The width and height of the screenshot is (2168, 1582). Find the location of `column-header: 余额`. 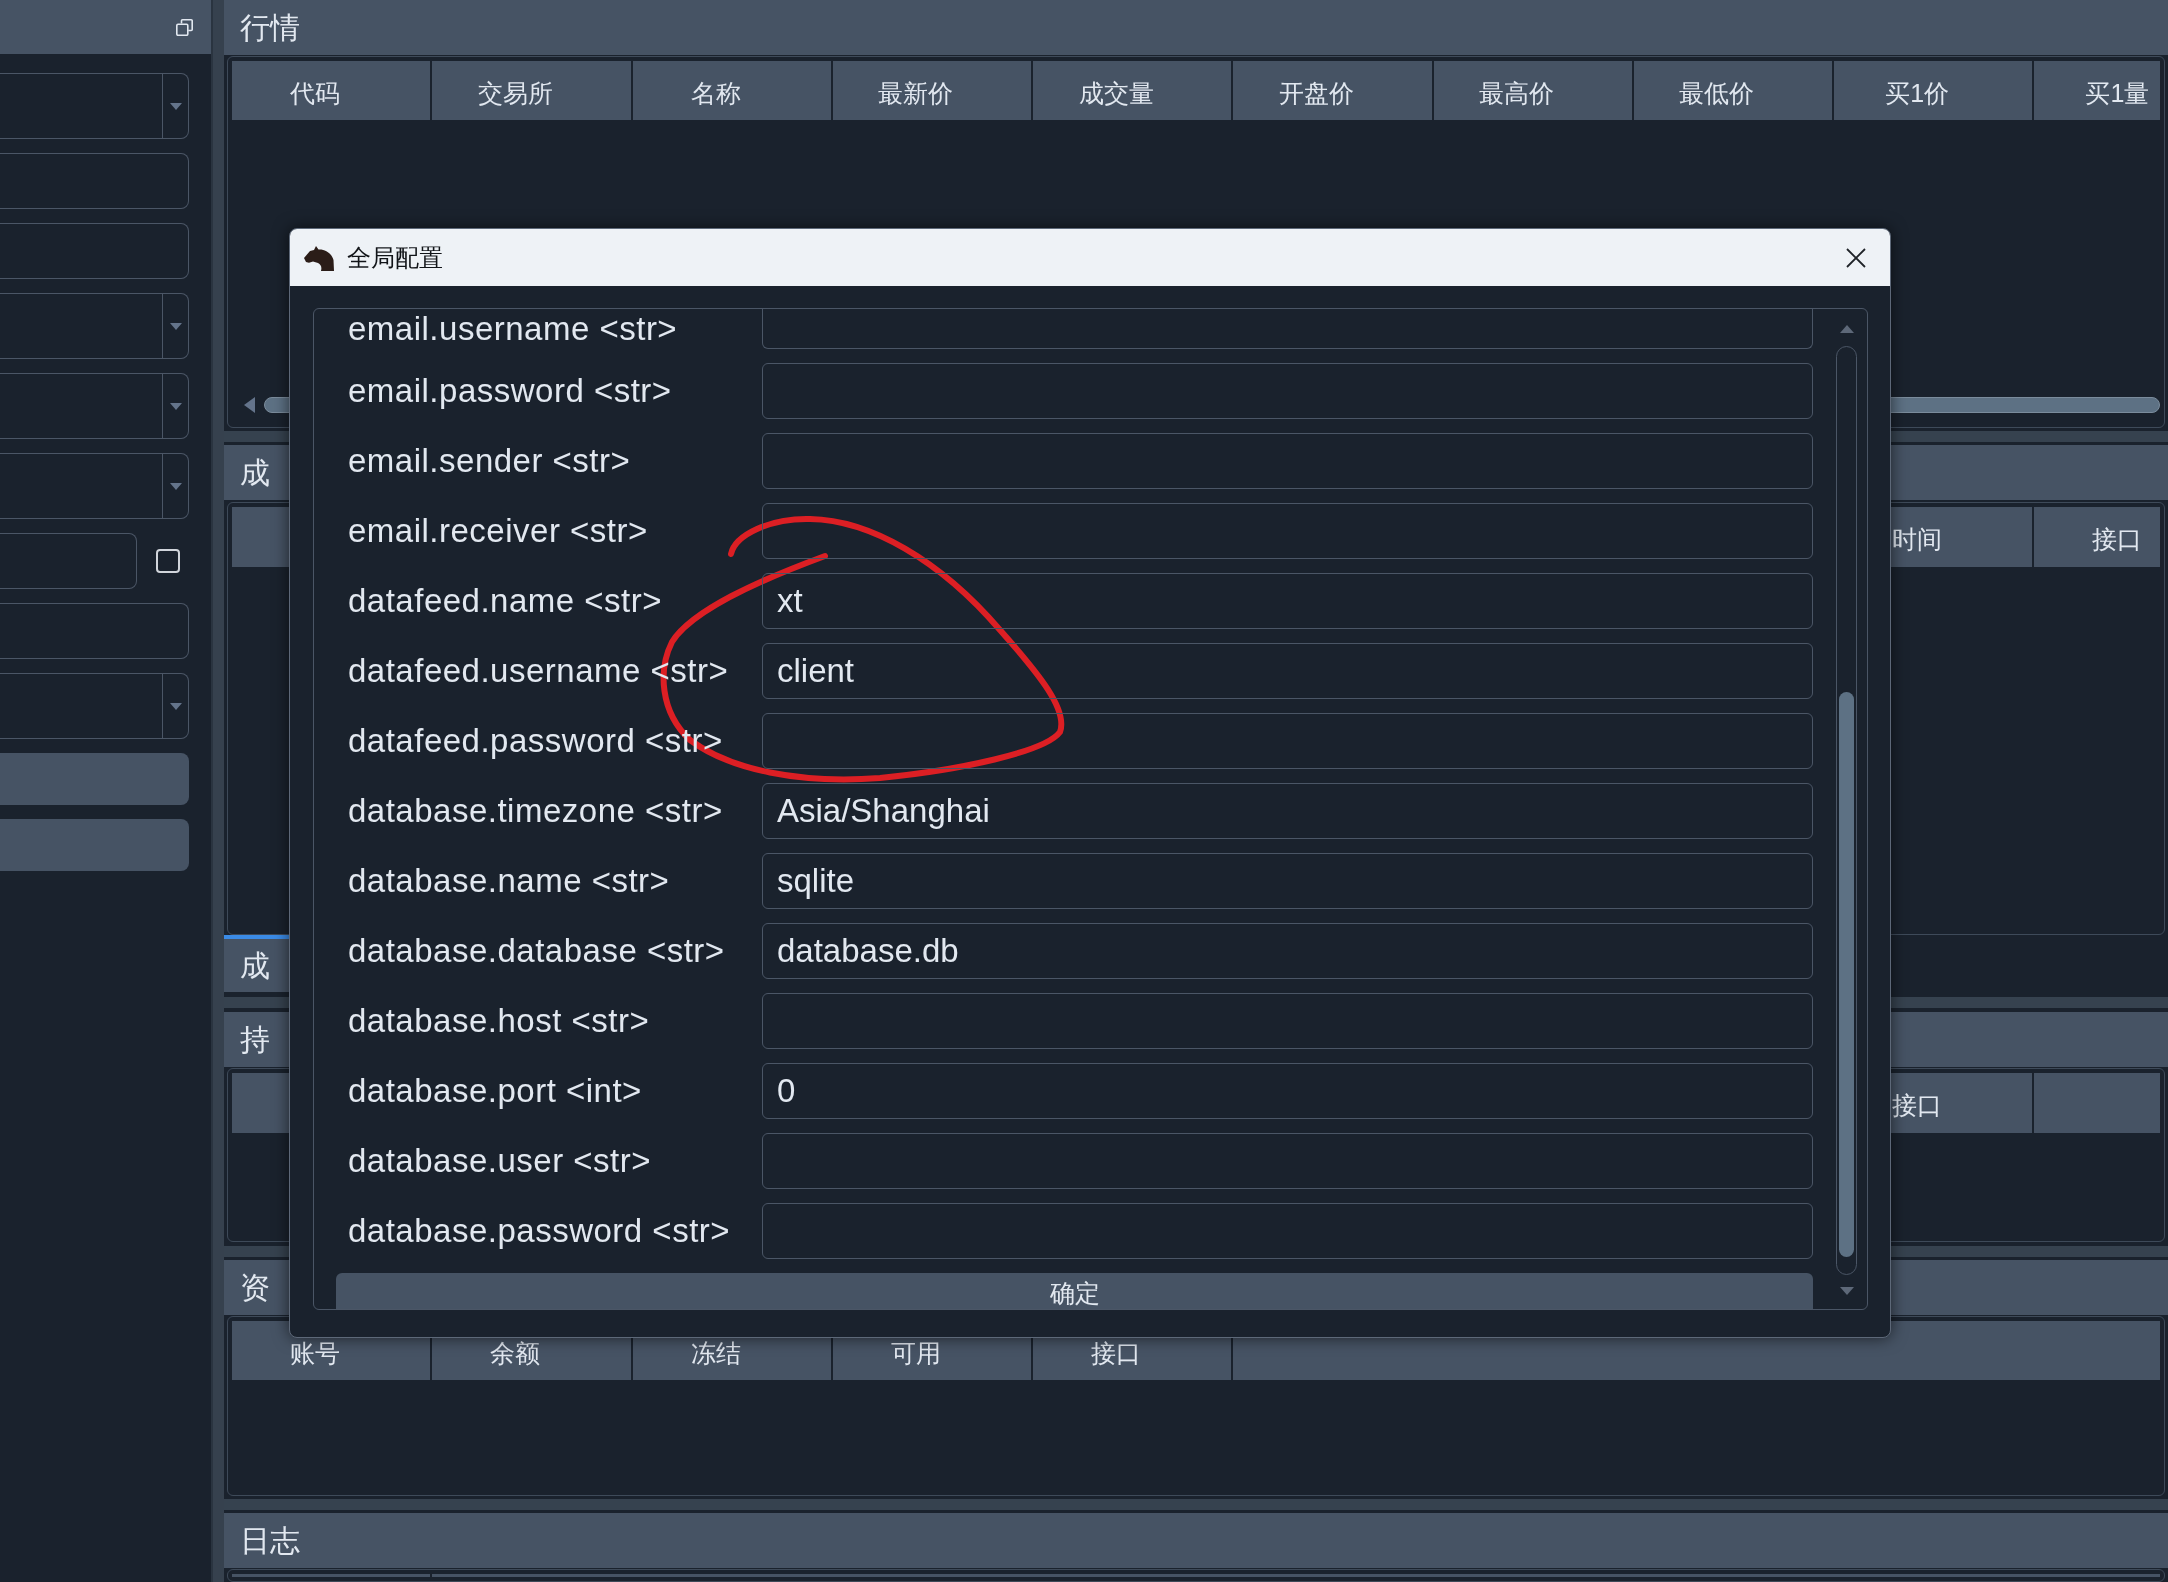

column-header: 余额 is located at coordinates (515, 1352).